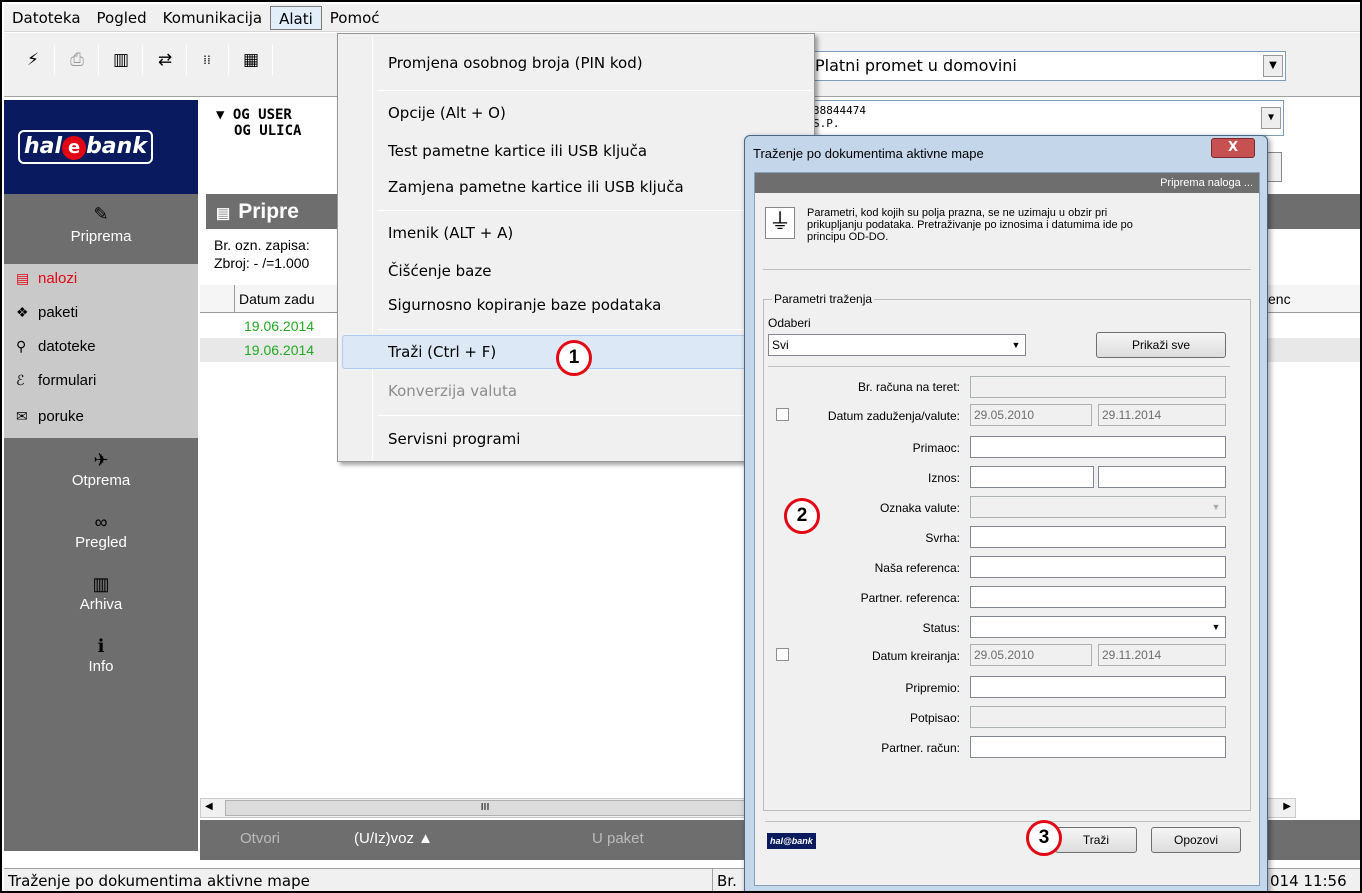 Image resolution: width=1362 pixels, height=893 pixels. I want to click on import-export-button: (U/Iz)voz ▲, so click(393, 838).